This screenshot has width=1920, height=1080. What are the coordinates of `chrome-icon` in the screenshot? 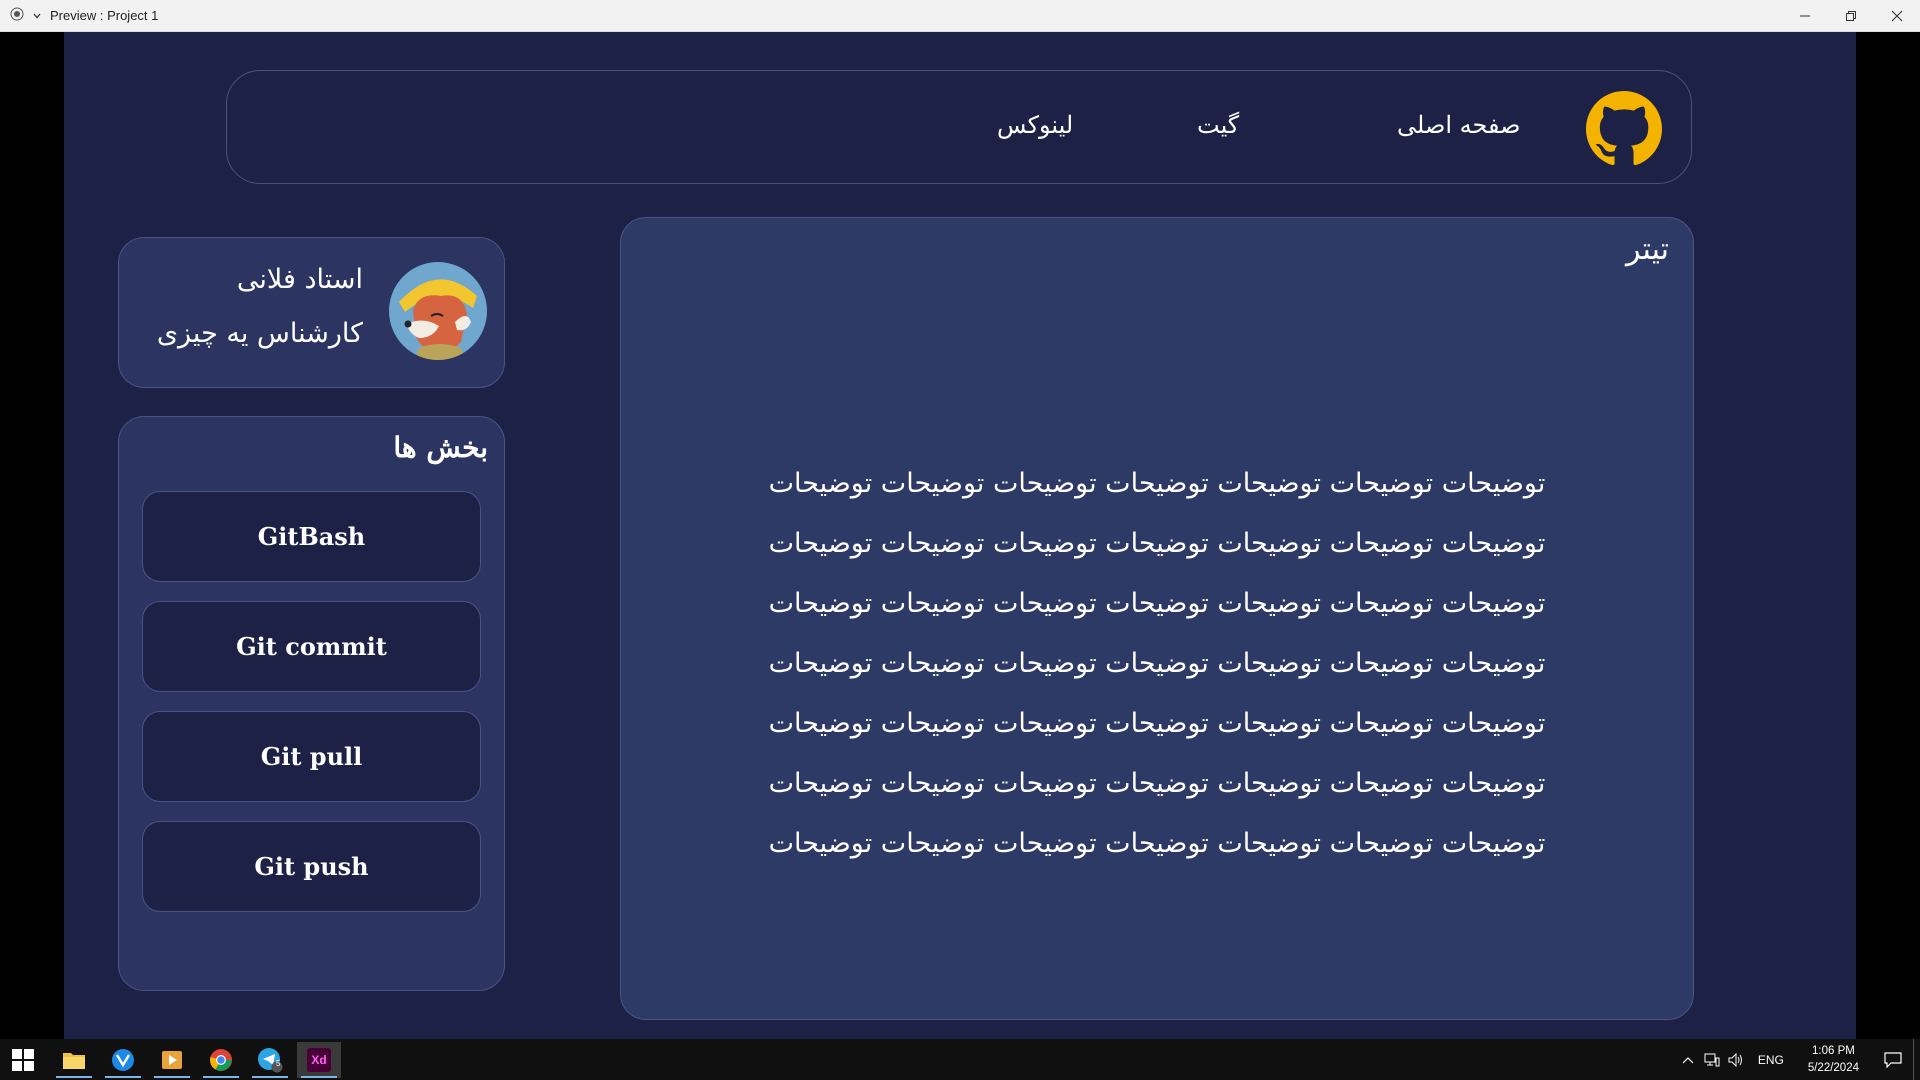 It's located at (221, 1060).